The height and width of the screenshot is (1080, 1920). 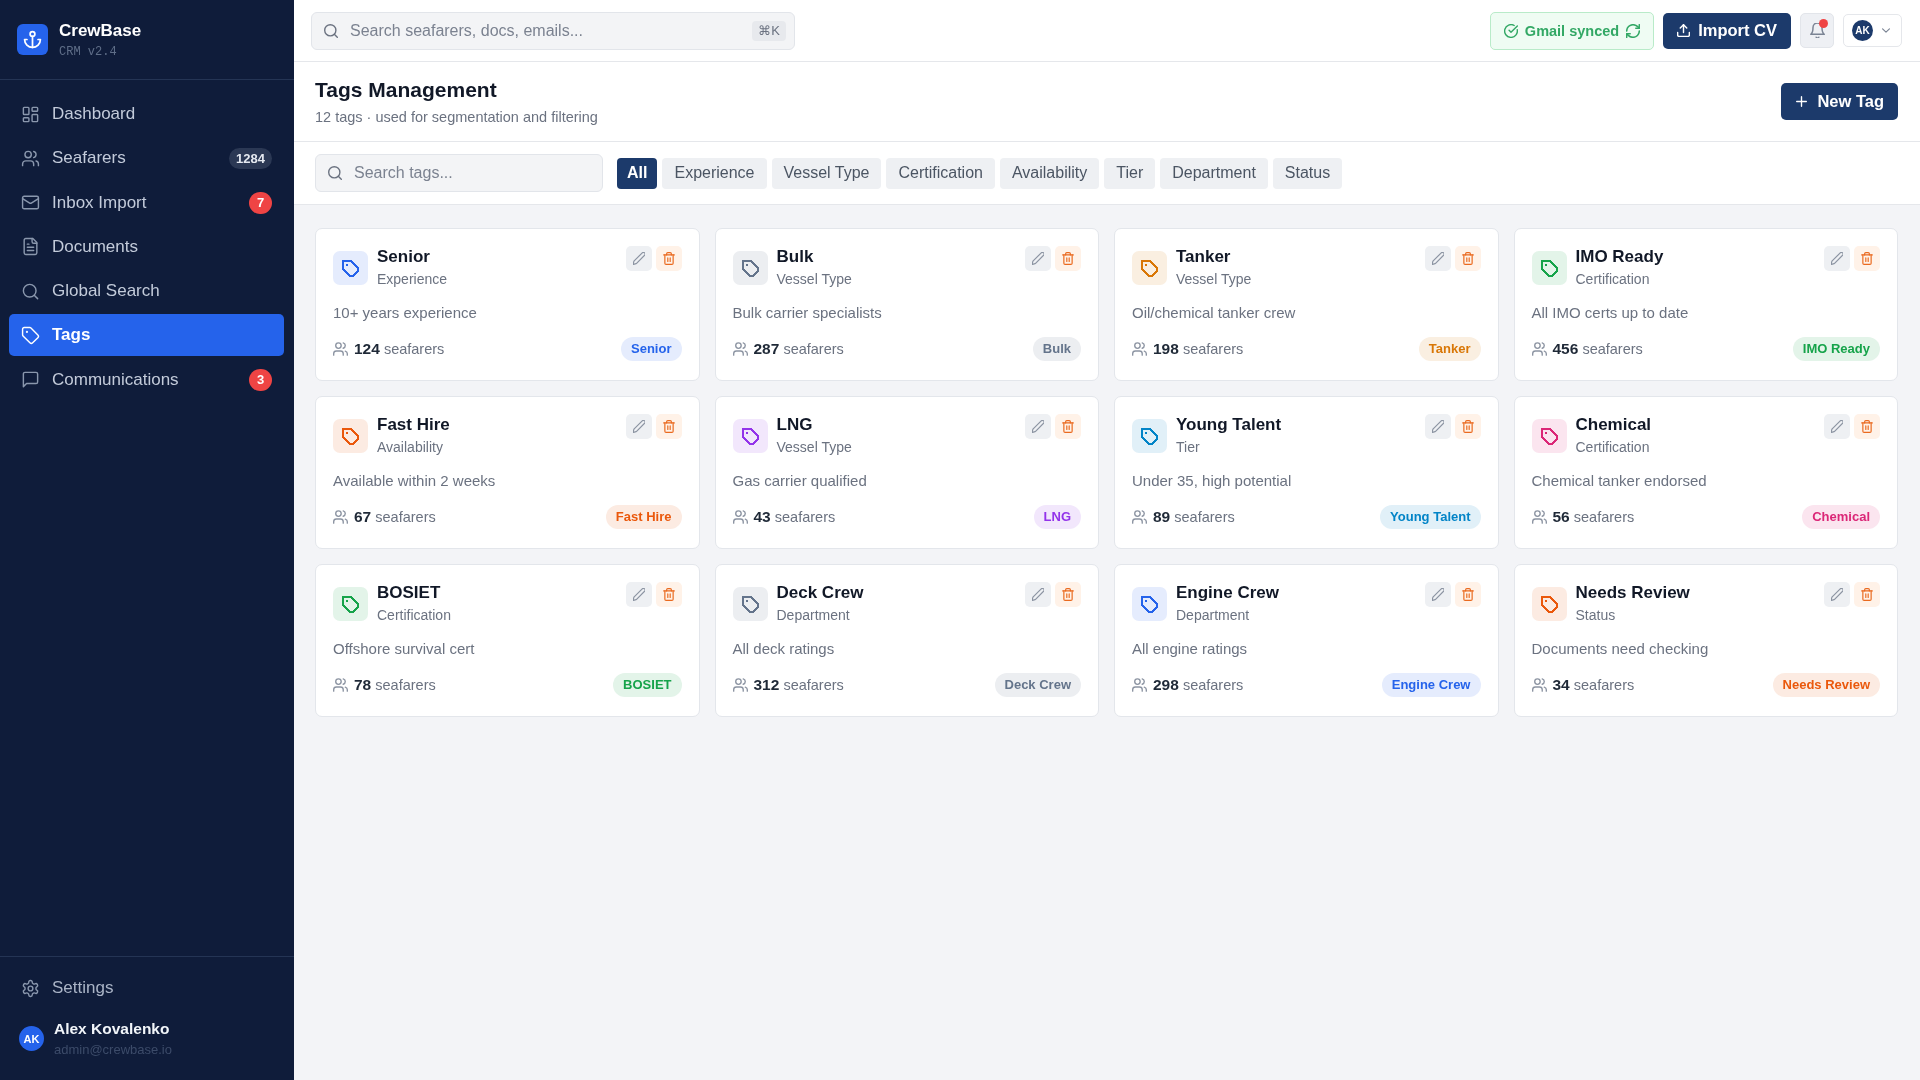 What do you see at coordinates (1057, 517) in the screenshot?
I see `tag-label: LNG` at bounding box center [1057, 517].